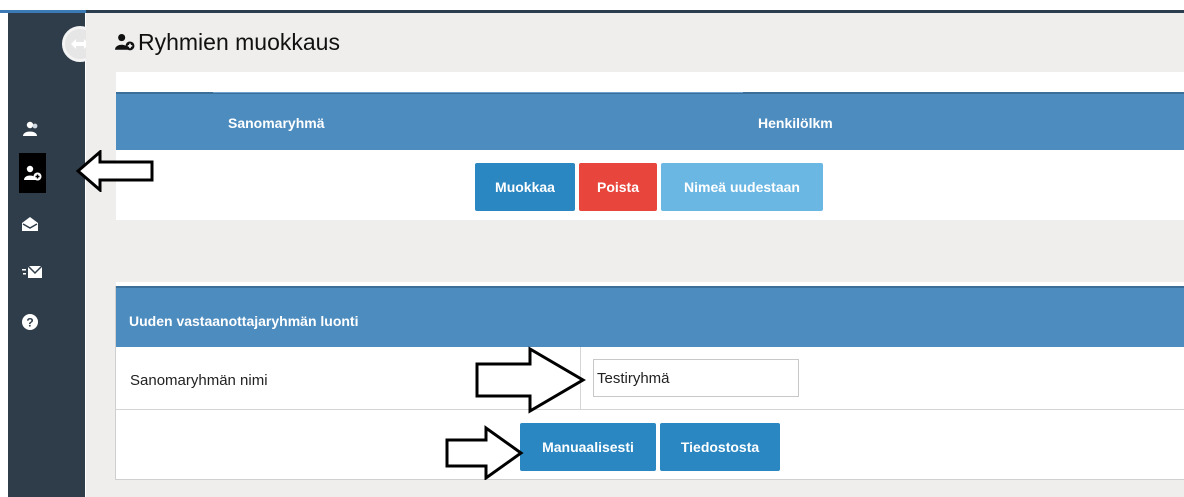 This screenshot has height=497, width=1184. What do you see at coordinates (43, 224) in the screenshot?
I see `sidebar-item-messages` at bounding box center [43, 224].